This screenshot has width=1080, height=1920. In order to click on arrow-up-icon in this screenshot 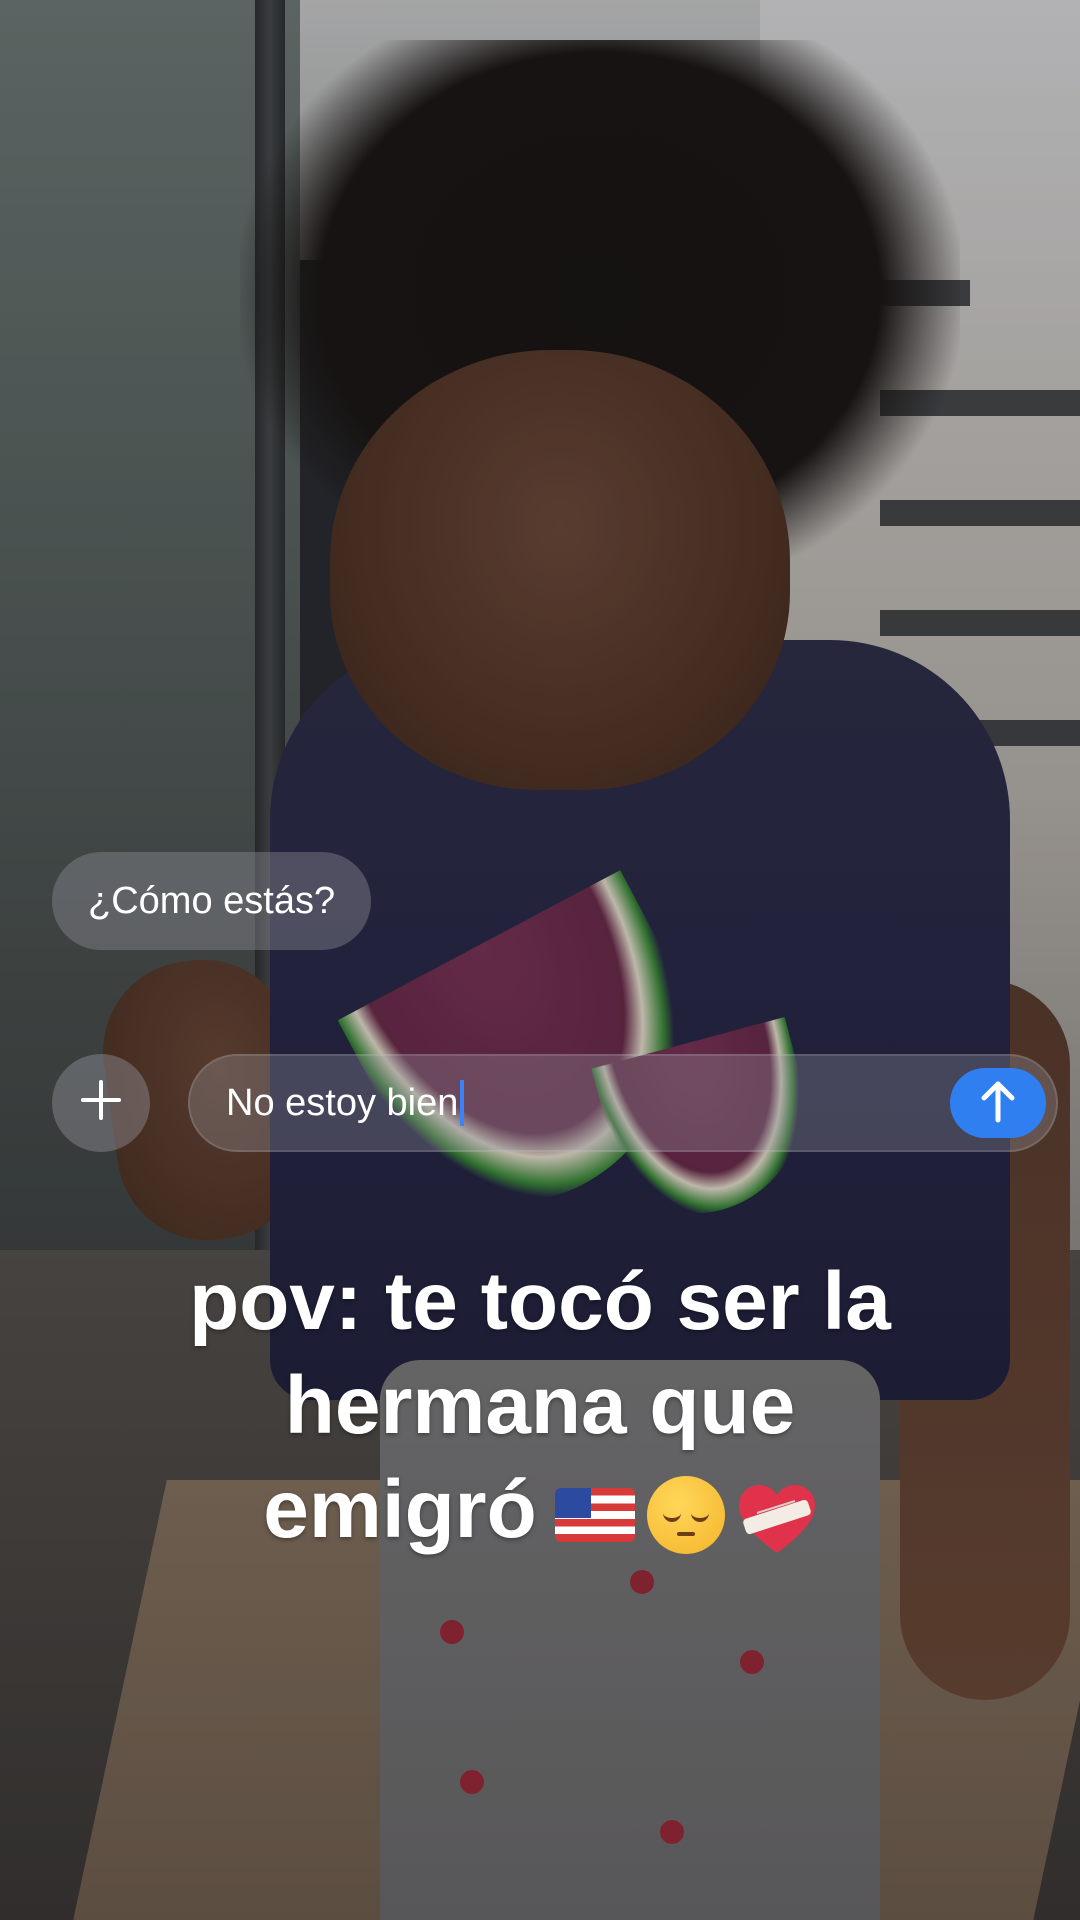, I will do `click(998, 1103)`.